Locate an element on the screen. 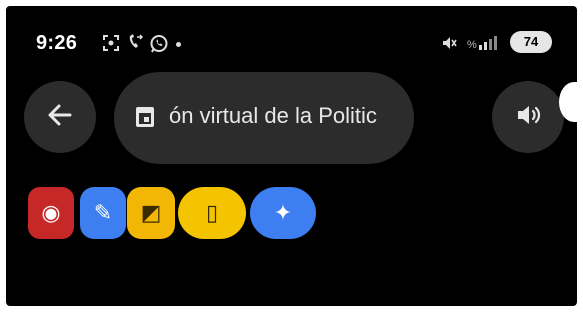  recorder-app-button: ◉ is located at coordinates (51, 213).